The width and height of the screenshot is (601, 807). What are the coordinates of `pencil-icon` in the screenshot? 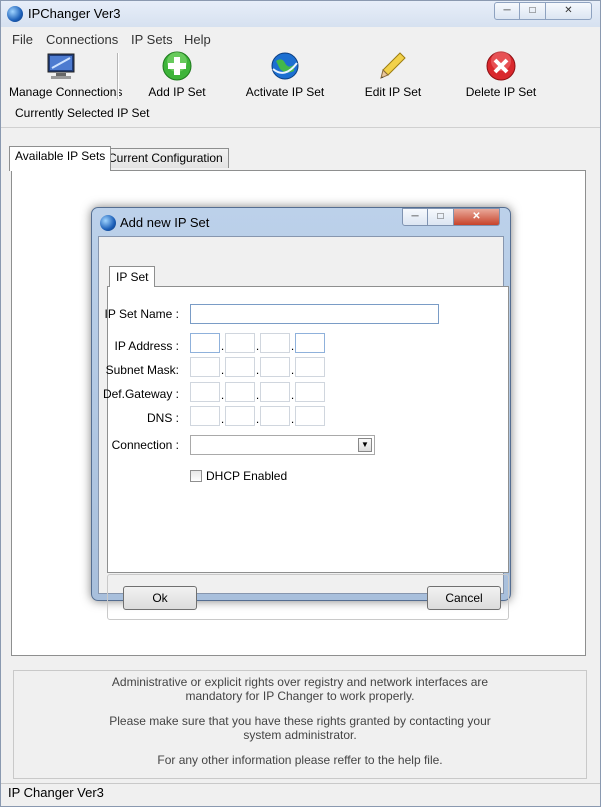 It's located at (393, 66).